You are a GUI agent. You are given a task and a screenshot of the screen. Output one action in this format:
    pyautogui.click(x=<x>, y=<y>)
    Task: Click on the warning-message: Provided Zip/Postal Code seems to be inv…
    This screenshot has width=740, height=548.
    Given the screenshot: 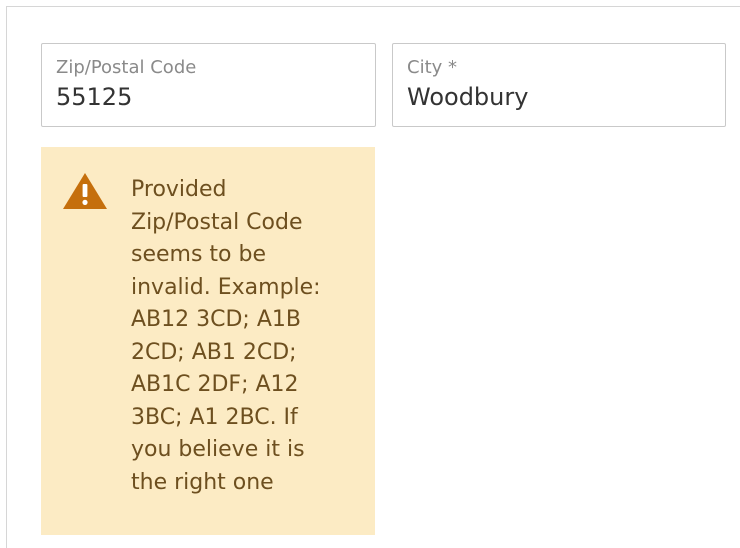 What is the action you would take?
    pyautogui.click(x=226, y=336)
    